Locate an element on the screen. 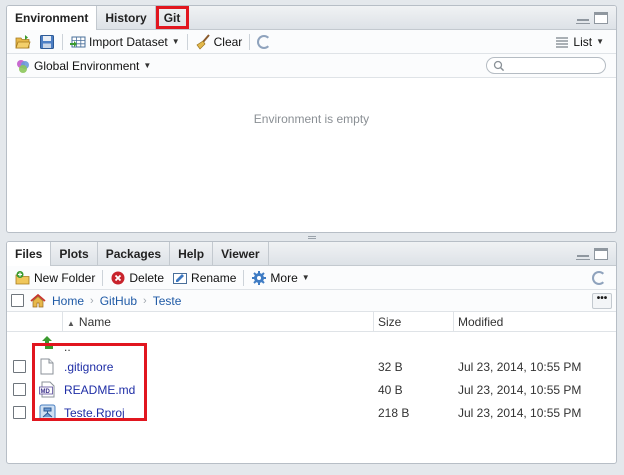 The image size is (624, 475). environment-selector: Global Environment ▼ is located at coordinates (83, 66).